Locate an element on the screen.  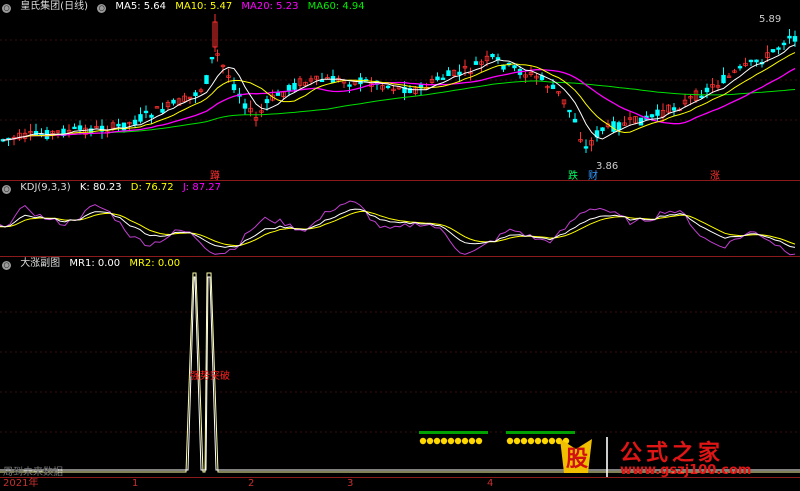
sub-annotation: 强势突破 is located at coordinates (210, 376).